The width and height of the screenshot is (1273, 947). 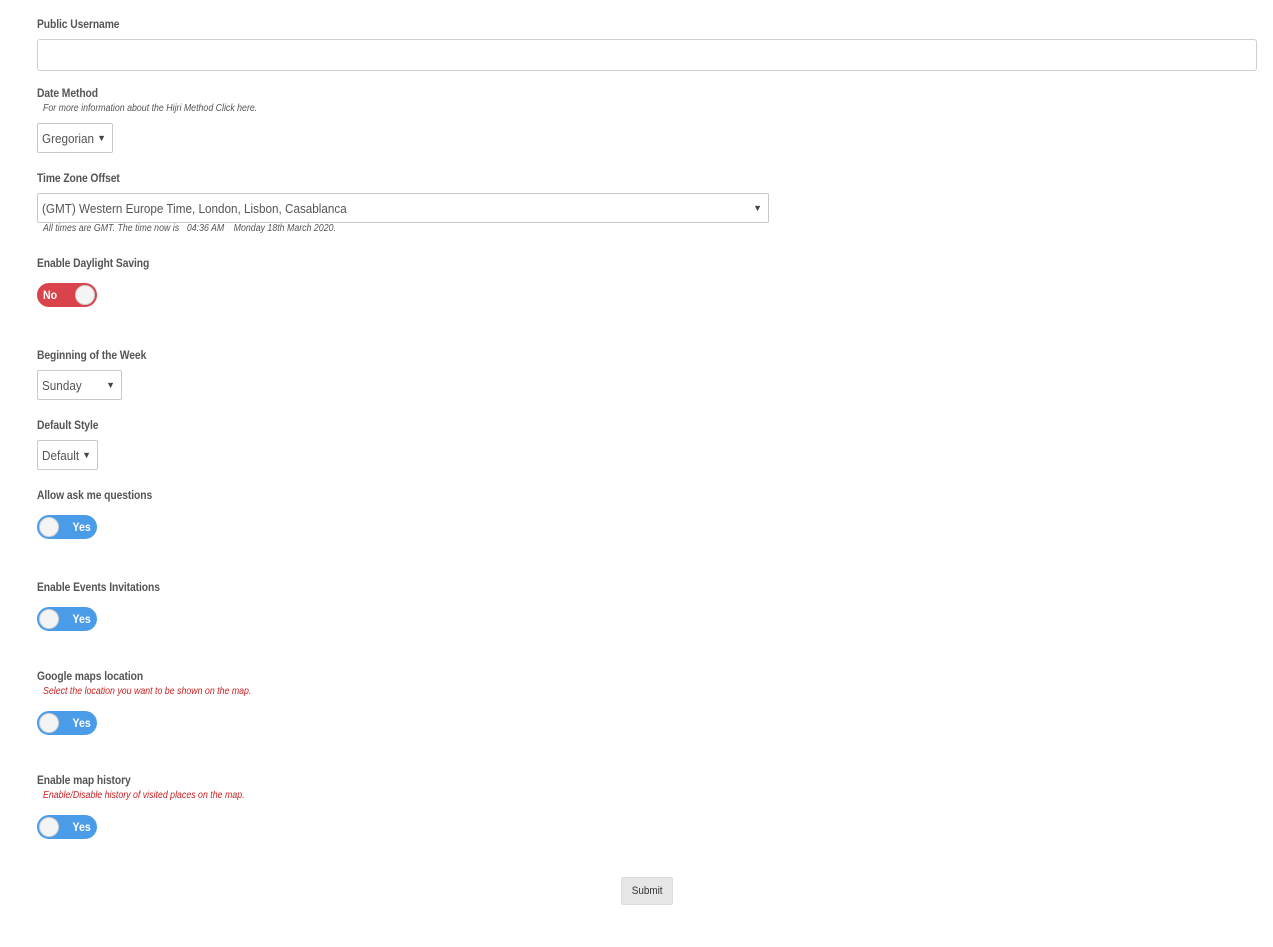 What do you see at coordinates (93, 263) in the screenshot?
I see `daylight-saving-label: Enable Daylight Saving` at bounding box center [93, 263].